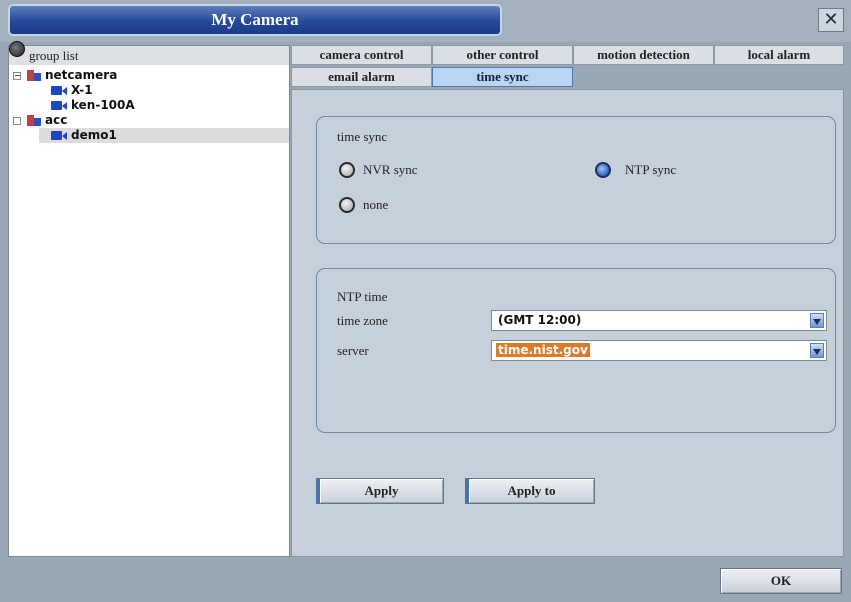  I want to click on nvr-sync-radio, so click(347, 170).